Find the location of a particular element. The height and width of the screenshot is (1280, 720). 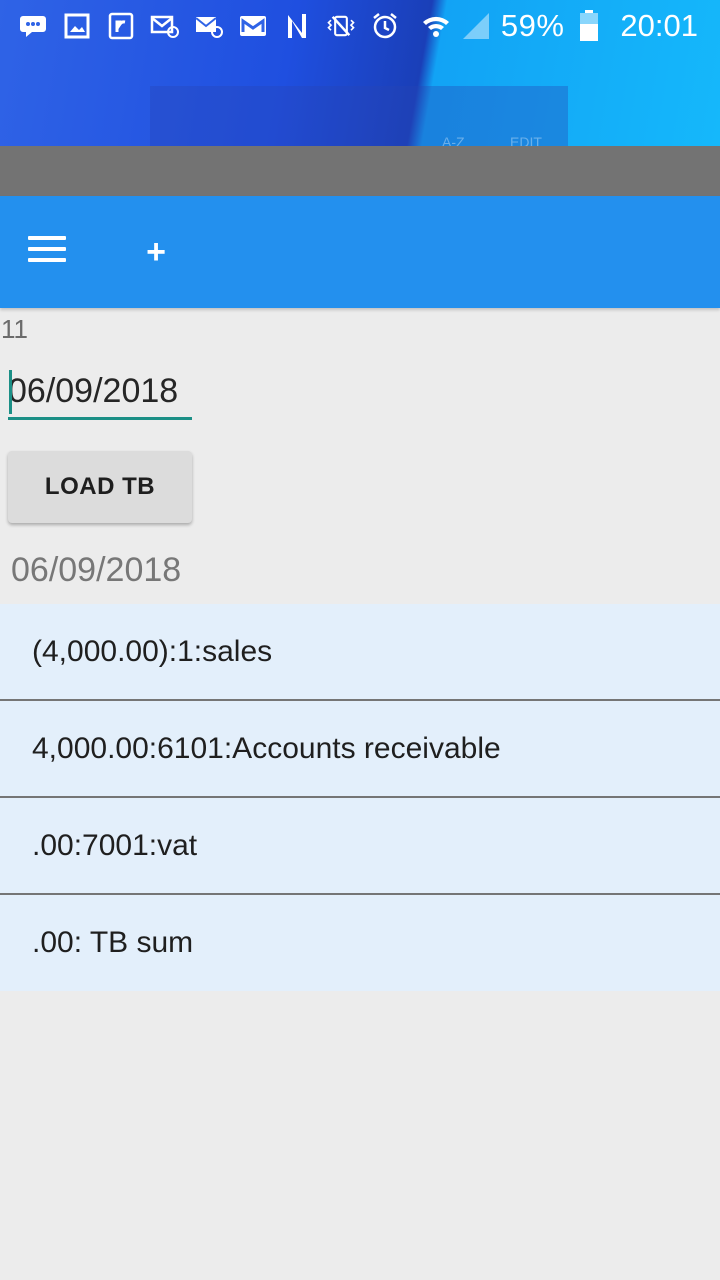

app-toolbar: + is located at coordinates (360, 252).